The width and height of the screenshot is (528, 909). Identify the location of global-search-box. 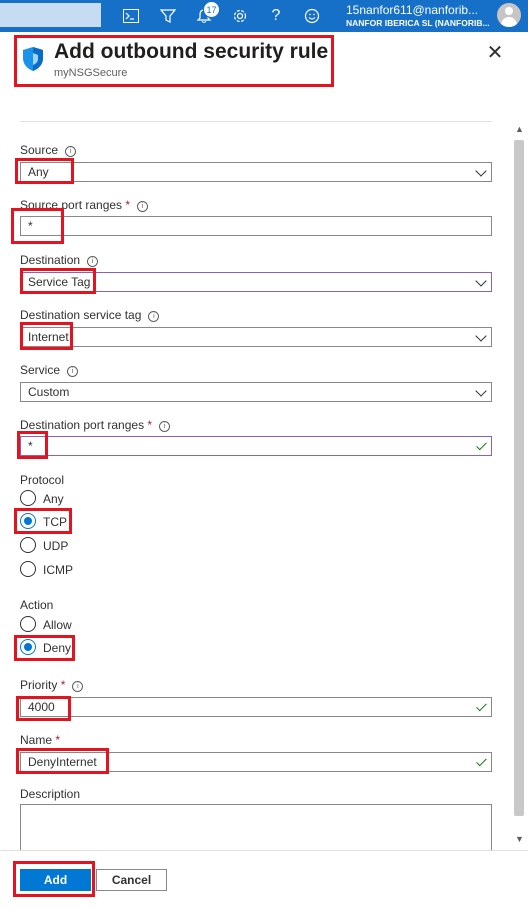
(50, 15).